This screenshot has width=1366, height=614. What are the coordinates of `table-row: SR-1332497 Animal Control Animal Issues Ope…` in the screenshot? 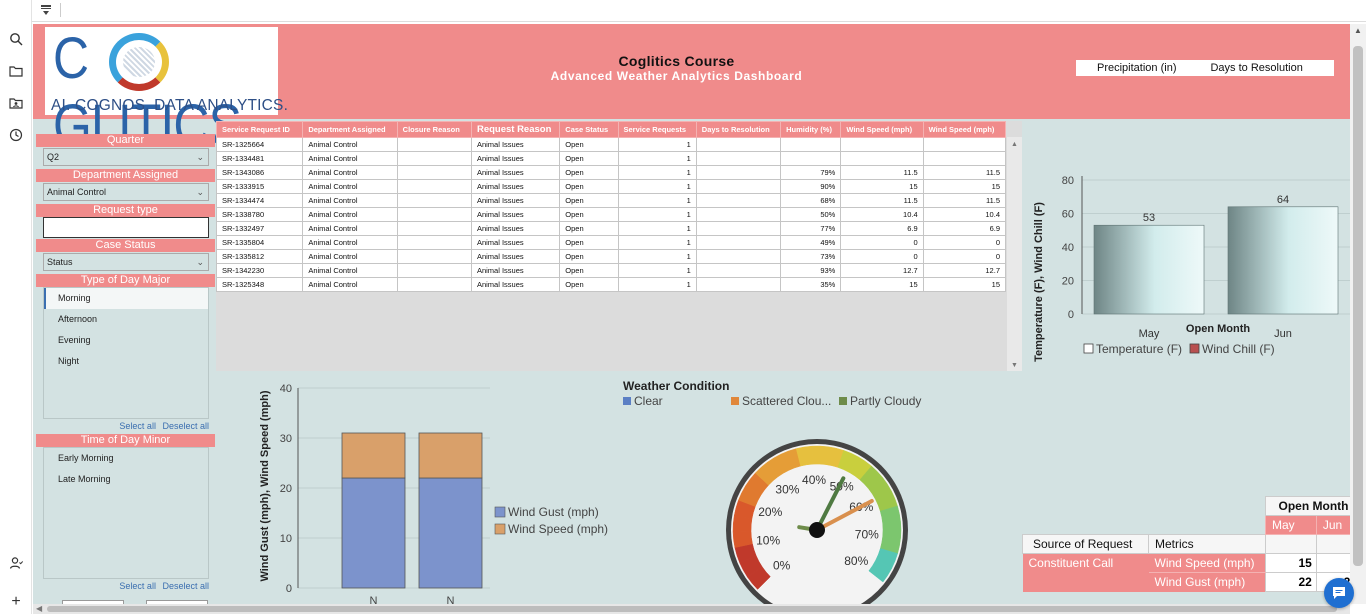 It's located at (611, 228).